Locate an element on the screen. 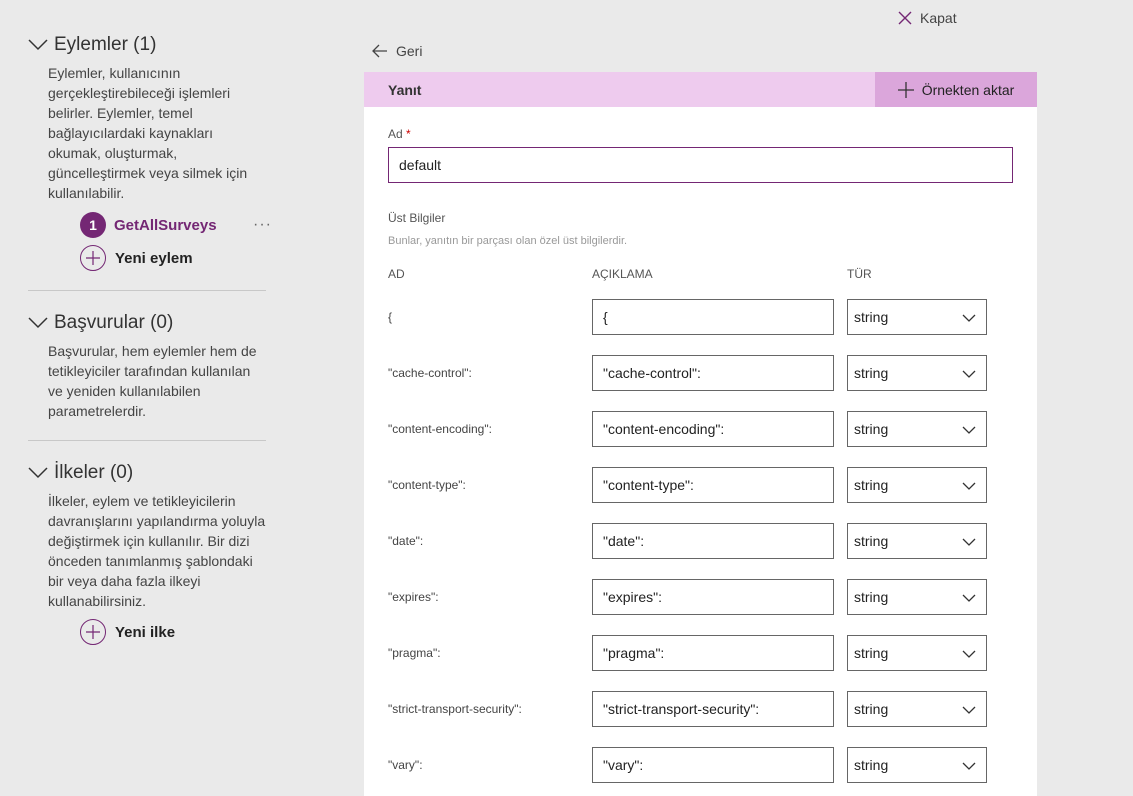  back-label: Geri is located at coordinates (409, 51).